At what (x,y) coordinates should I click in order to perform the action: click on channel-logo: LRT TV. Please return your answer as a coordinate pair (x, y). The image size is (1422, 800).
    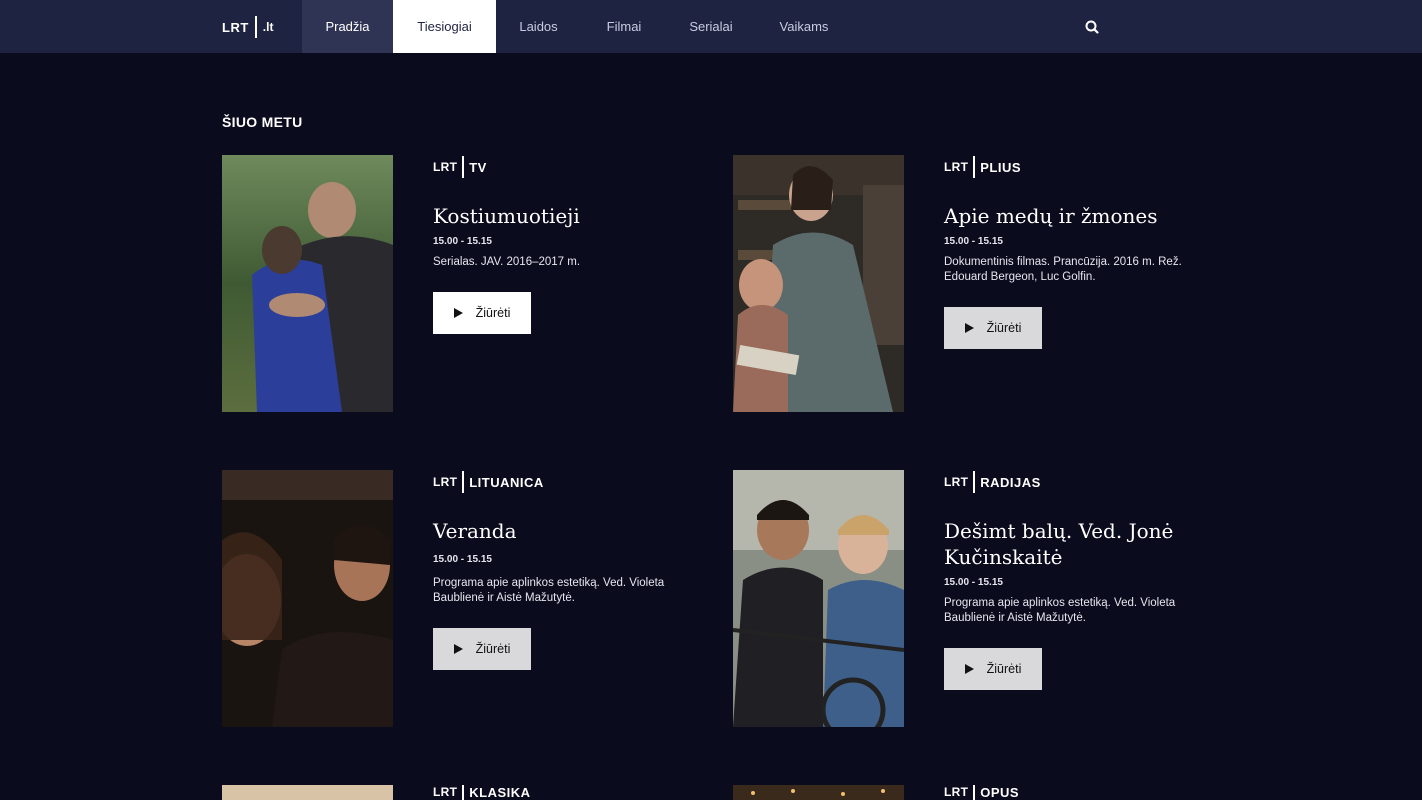
    Looking at the image, I should click on (460, 167).